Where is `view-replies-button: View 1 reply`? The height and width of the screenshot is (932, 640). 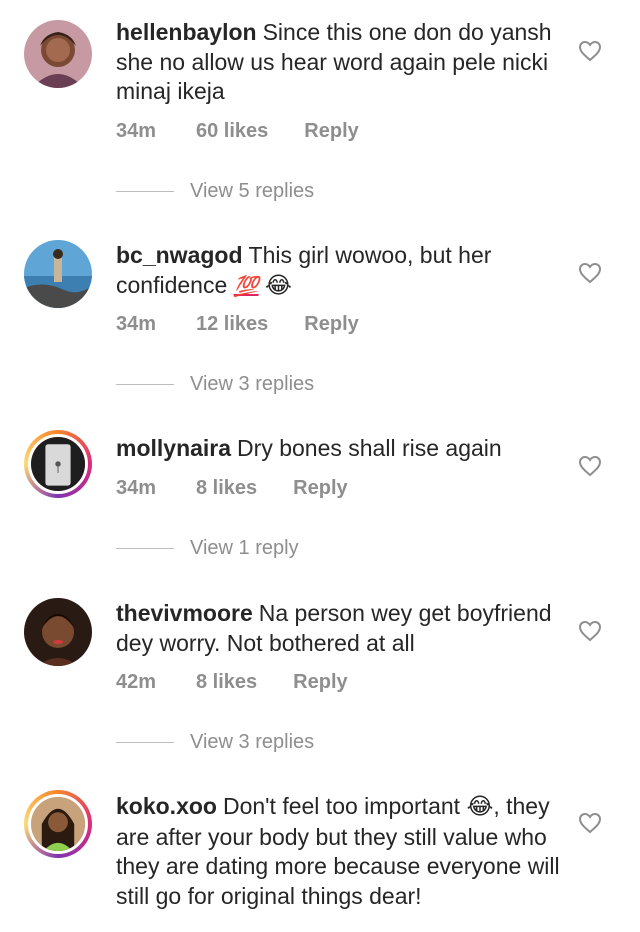 view-replies-button: View 1 reply is located at coordinates (207, 548).